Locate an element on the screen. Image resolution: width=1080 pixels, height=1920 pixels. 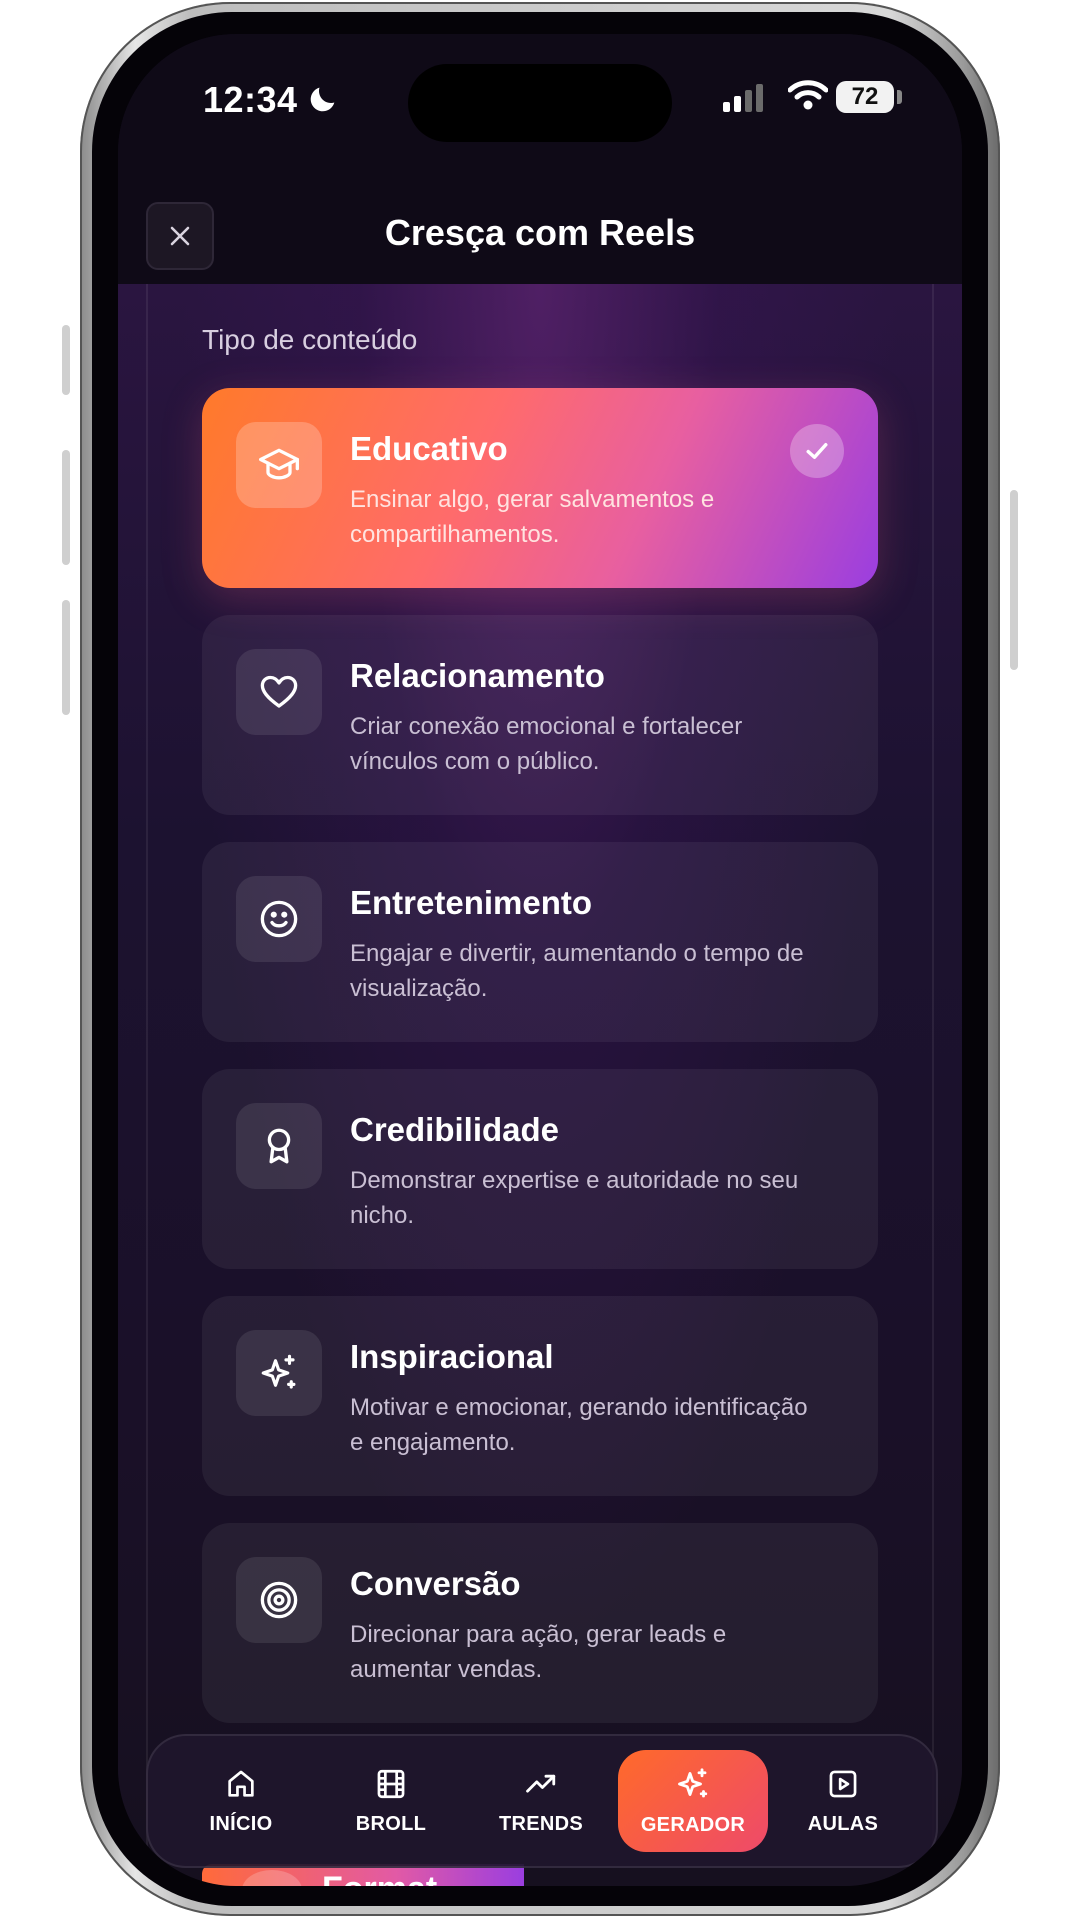
smiley-icon is located at coordinates (279, 919).